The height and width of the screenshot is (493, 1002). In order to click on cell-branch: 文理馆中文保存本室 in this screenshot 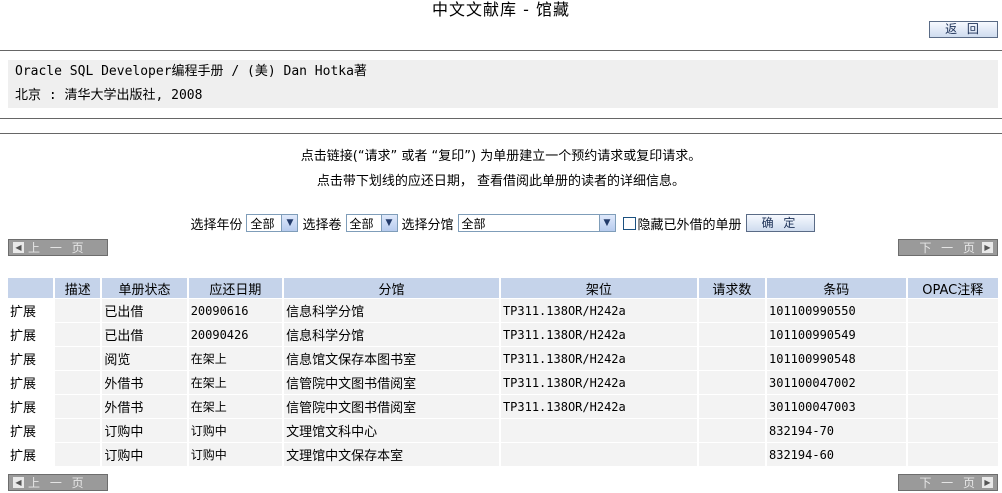, I will do `click(391, 454)`.